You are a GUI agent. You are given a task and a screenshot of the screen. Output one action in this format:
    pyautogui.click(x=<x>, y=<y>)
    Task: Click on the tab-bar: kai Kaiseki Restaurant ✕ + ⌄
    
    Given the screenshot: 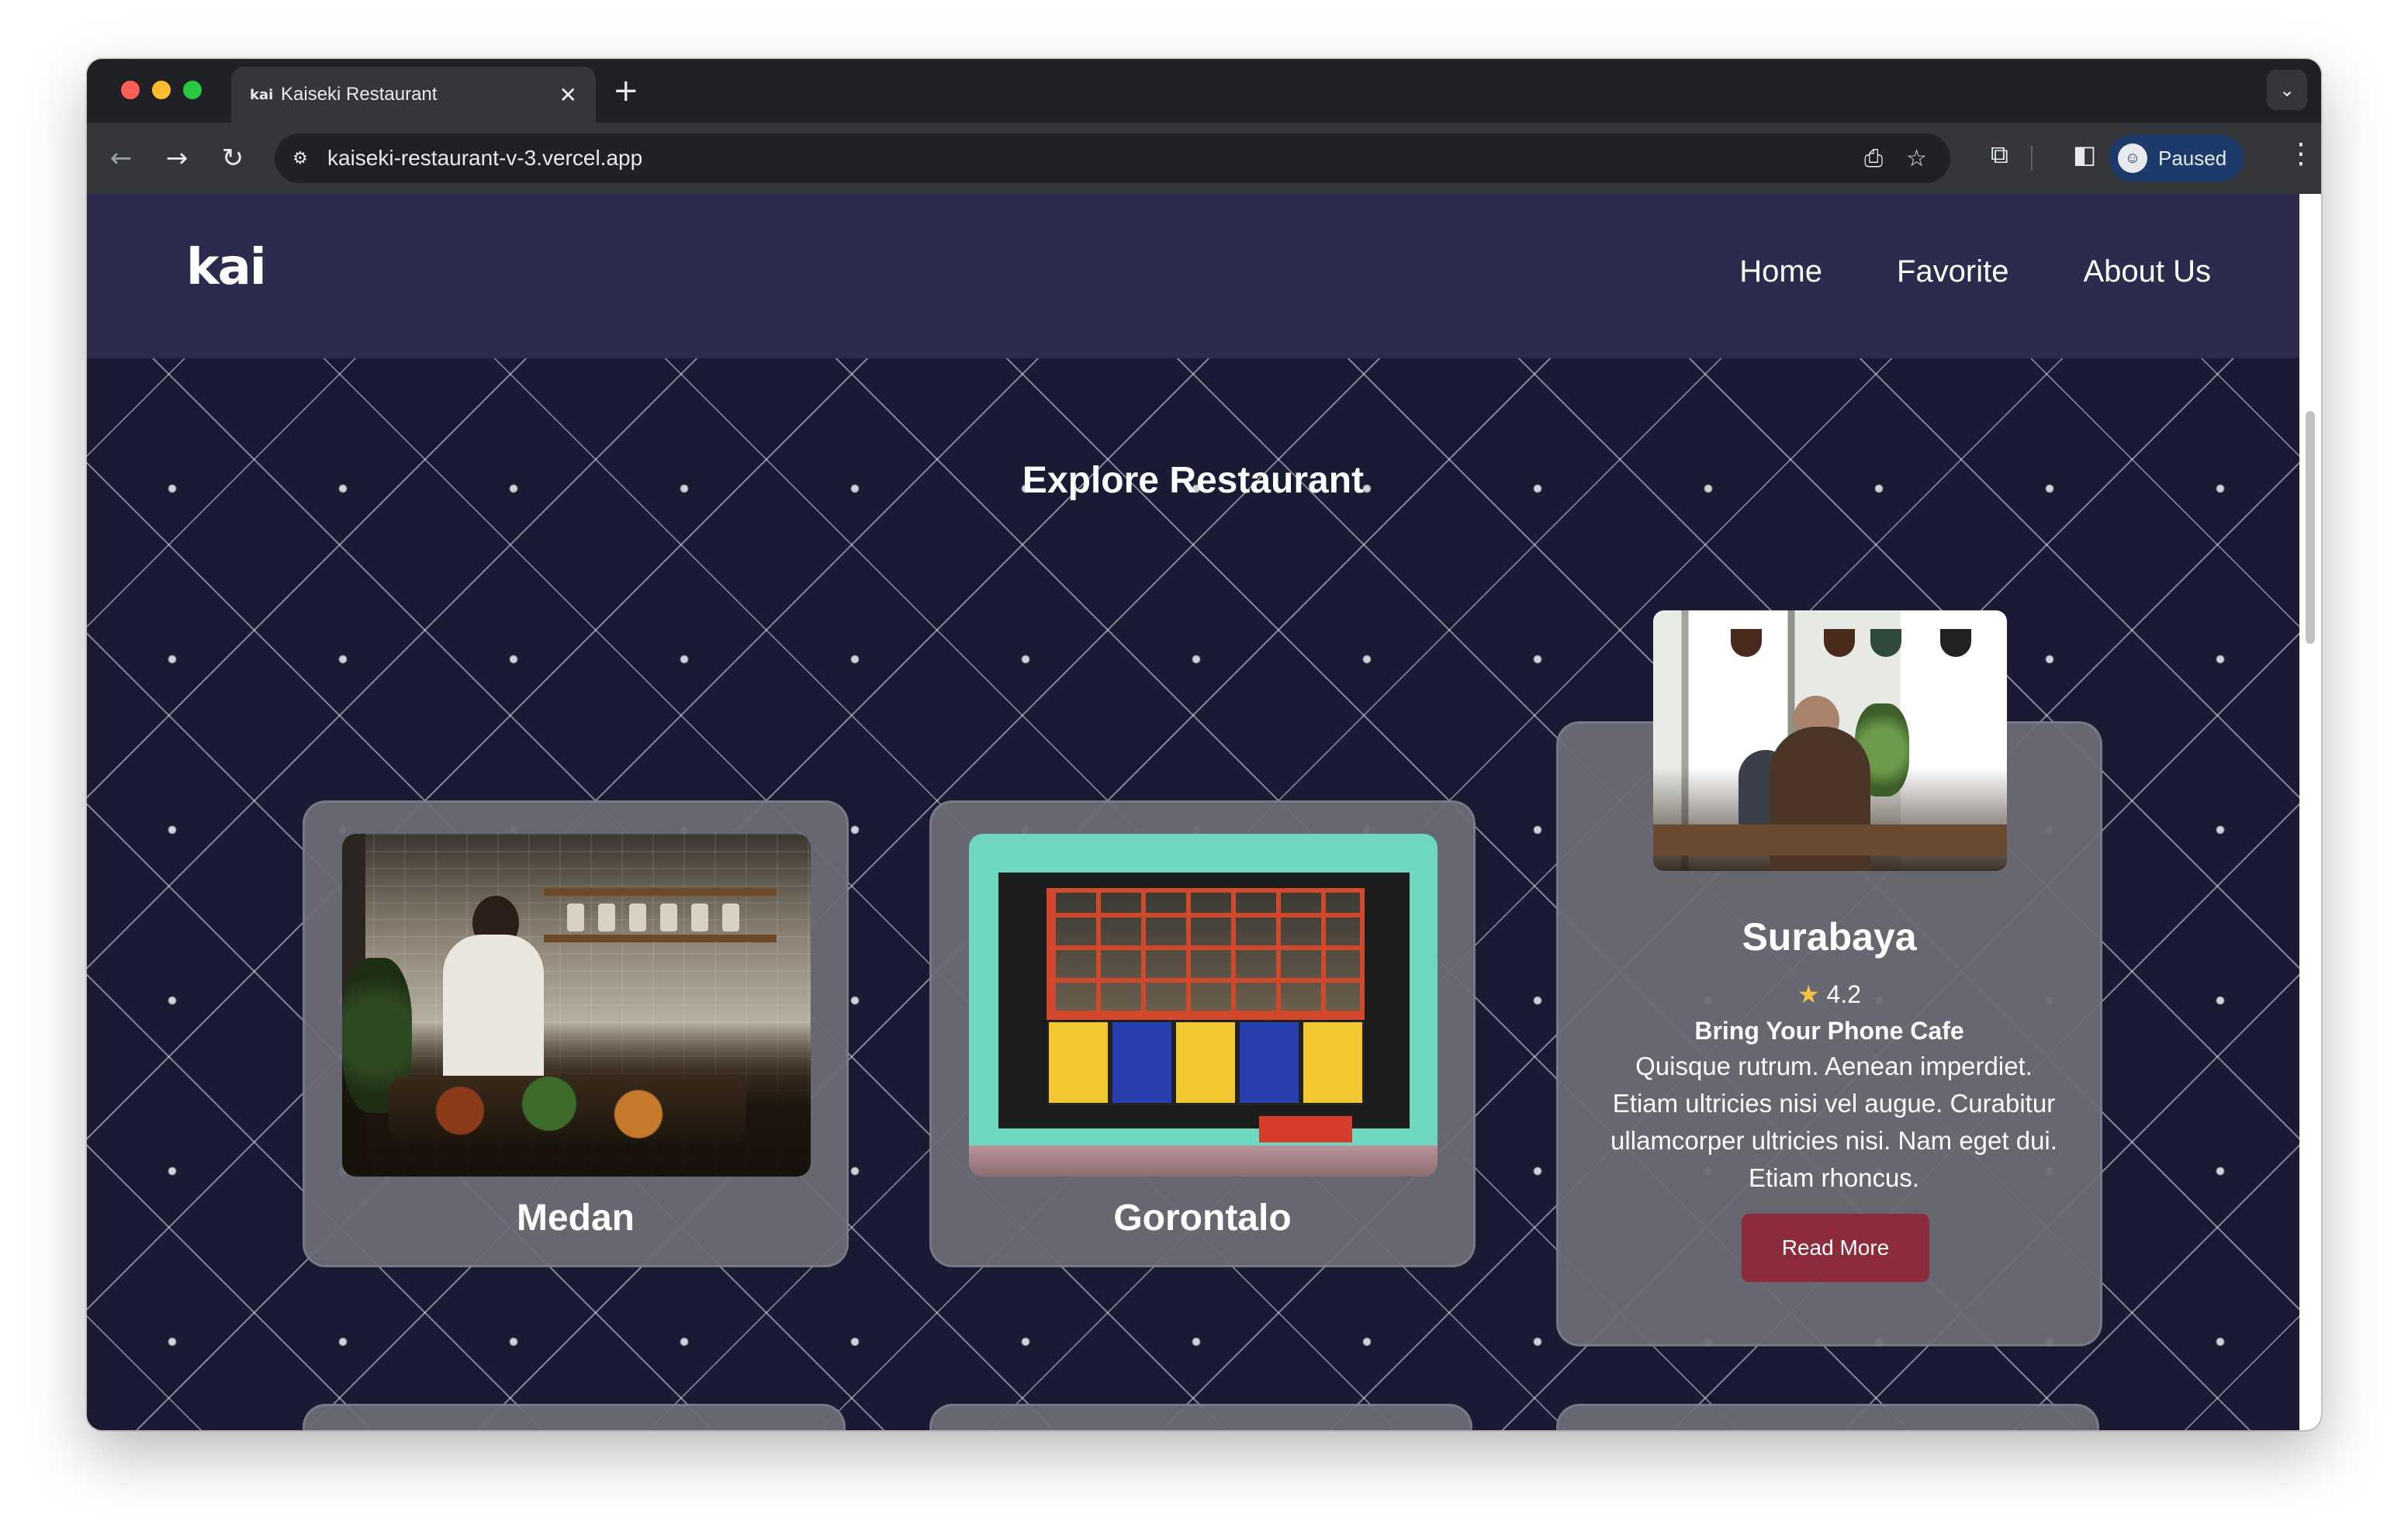 What is the action you would take?
    pyautogui.click(x=1204, y=91)
    